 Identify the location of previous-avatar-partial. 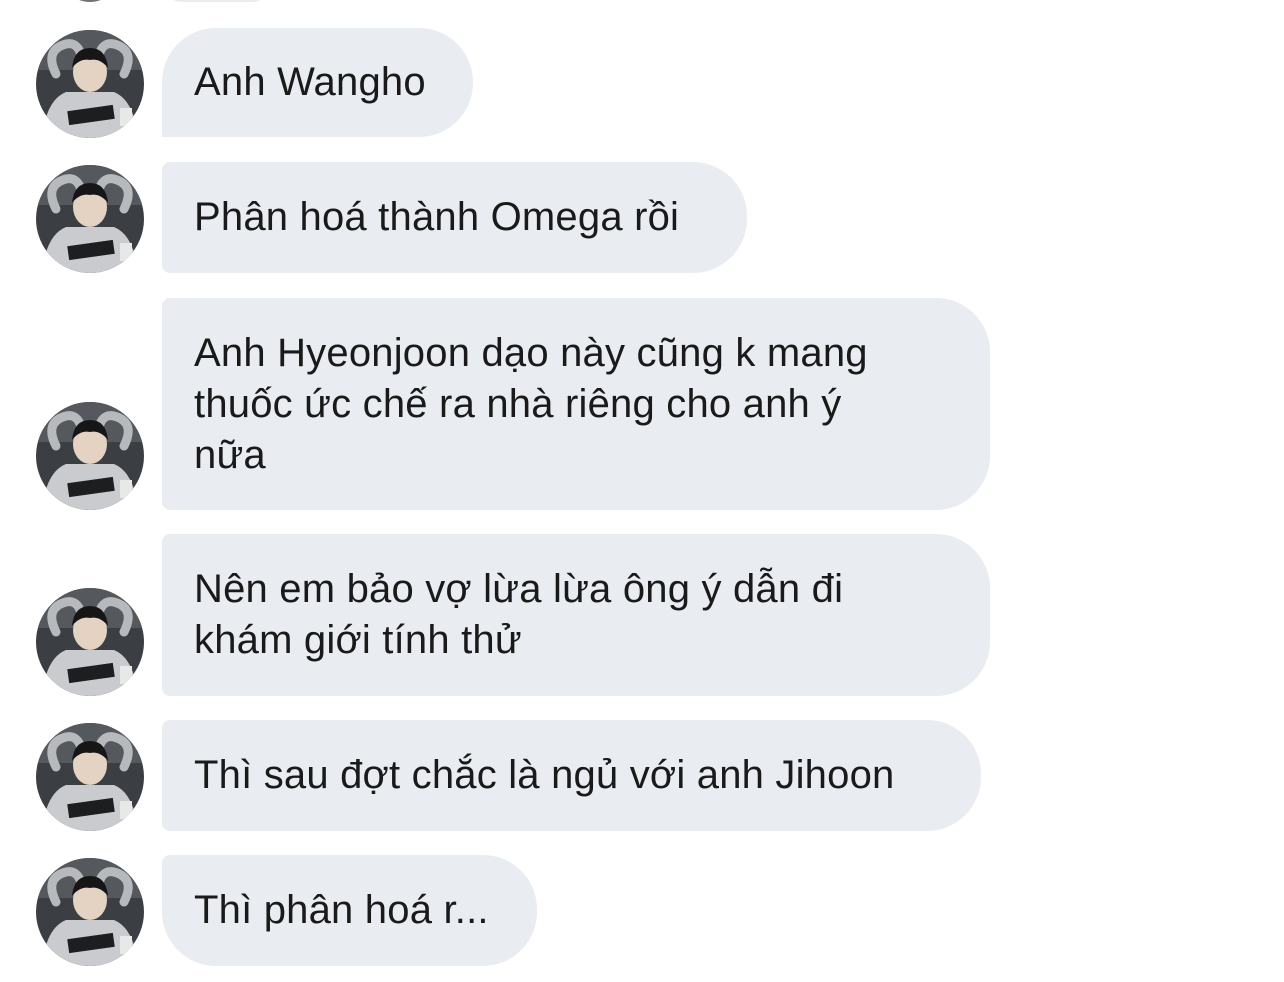
(90, 1).